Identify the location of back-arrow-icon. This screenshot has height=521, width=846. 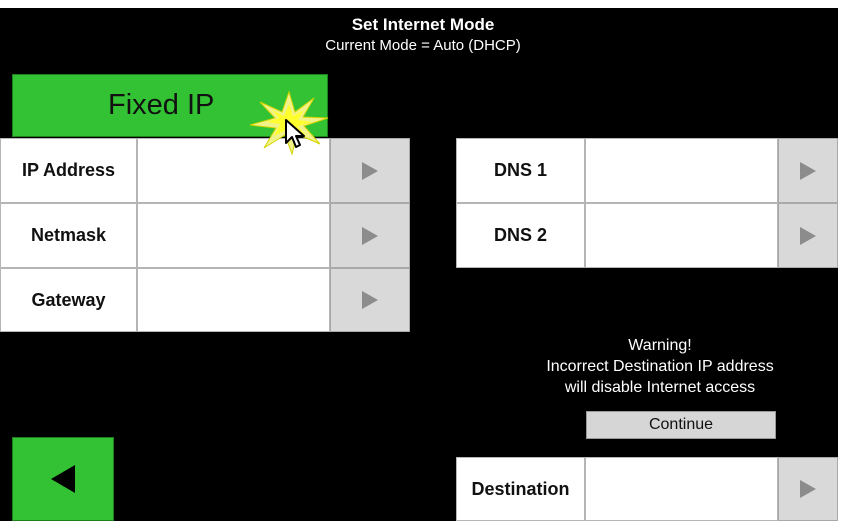
(63, 479).